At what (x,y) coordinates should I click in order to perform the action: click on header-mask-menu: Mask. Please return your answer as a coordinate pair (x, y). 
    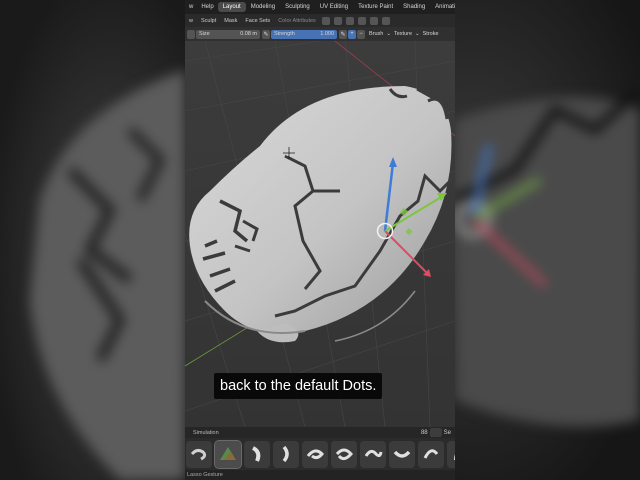
    Looking at the image, I should click on (230, 21).